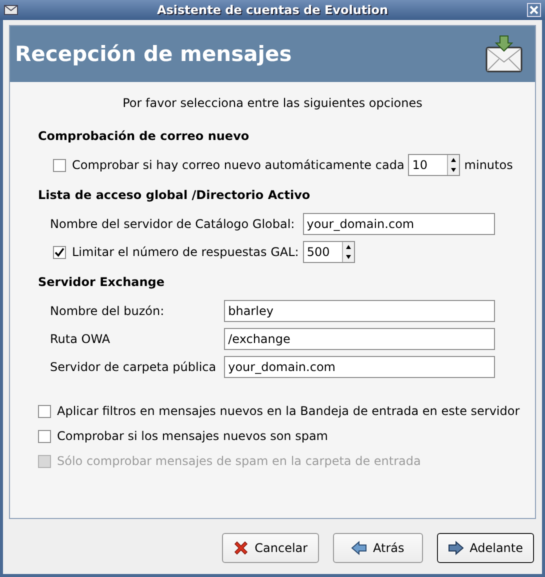  Describe the element at coordinates (358, 548) in the screenshot. I see `left-arrow-icon` at that location.